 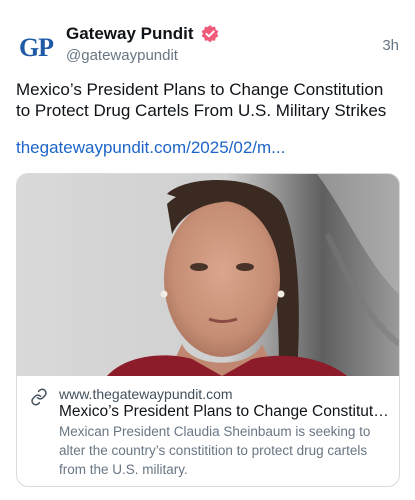 I want to click on timestamp: 3h, so click(x=390, y=45).